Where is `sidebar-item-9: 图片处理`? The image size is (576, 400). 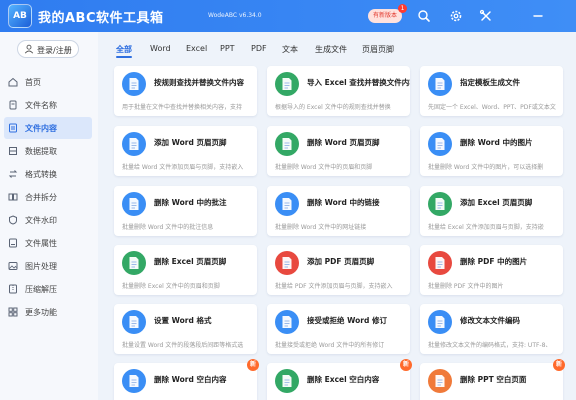
sidebar-item-9: 图片处理 is located at coordinates (49, 266).